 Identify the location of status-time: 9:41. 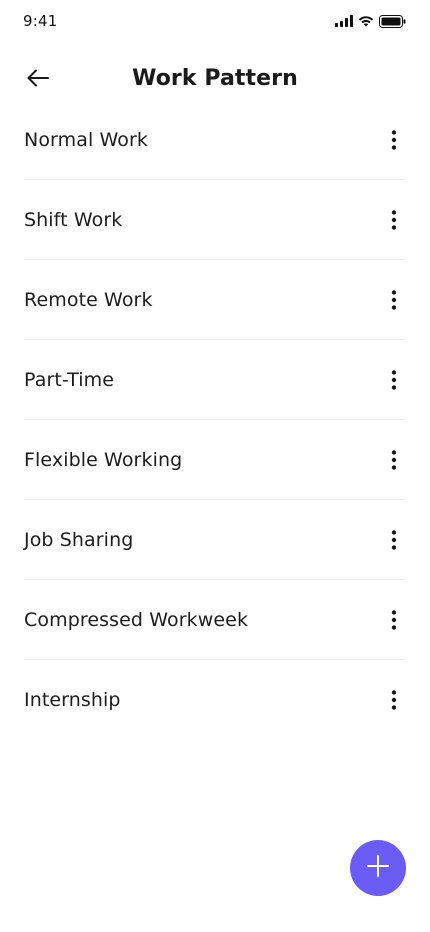
(40, 21).